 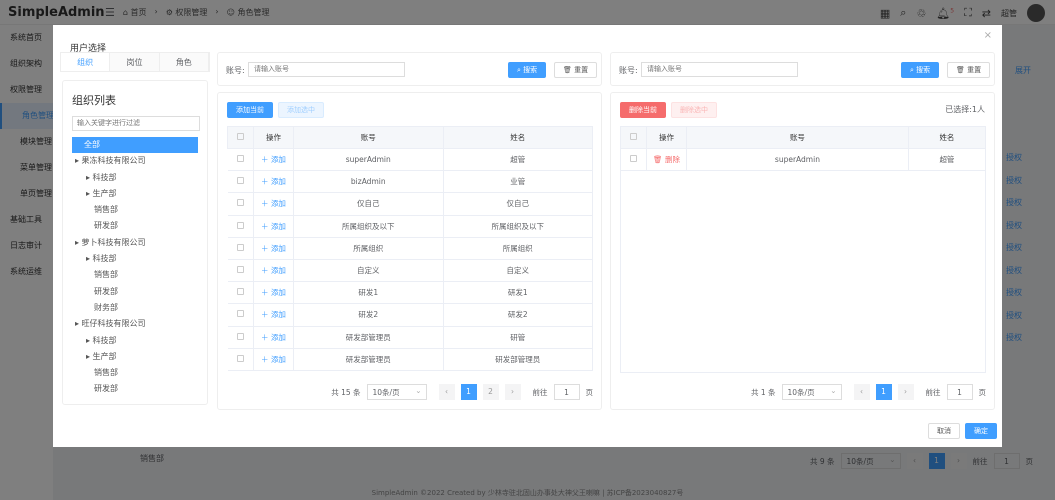 I want to click on cell-name: 所属组织, so click(x=518, y=248).